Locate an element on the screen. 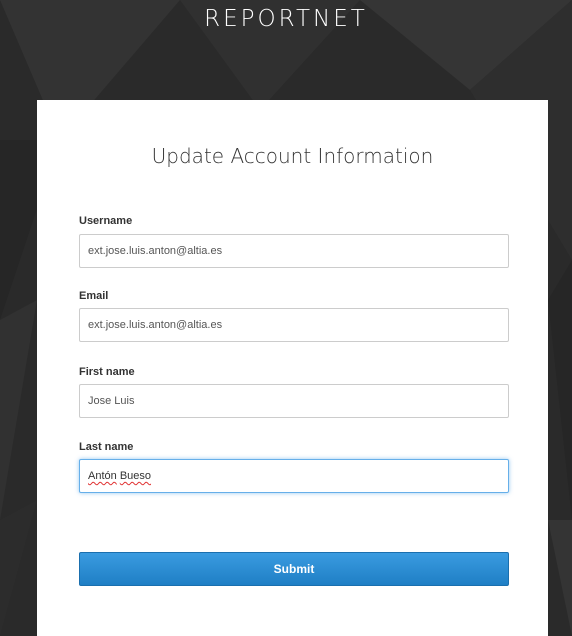 The image size is (572, 636). first-name-label: First name is located at coordinates (107, 372).